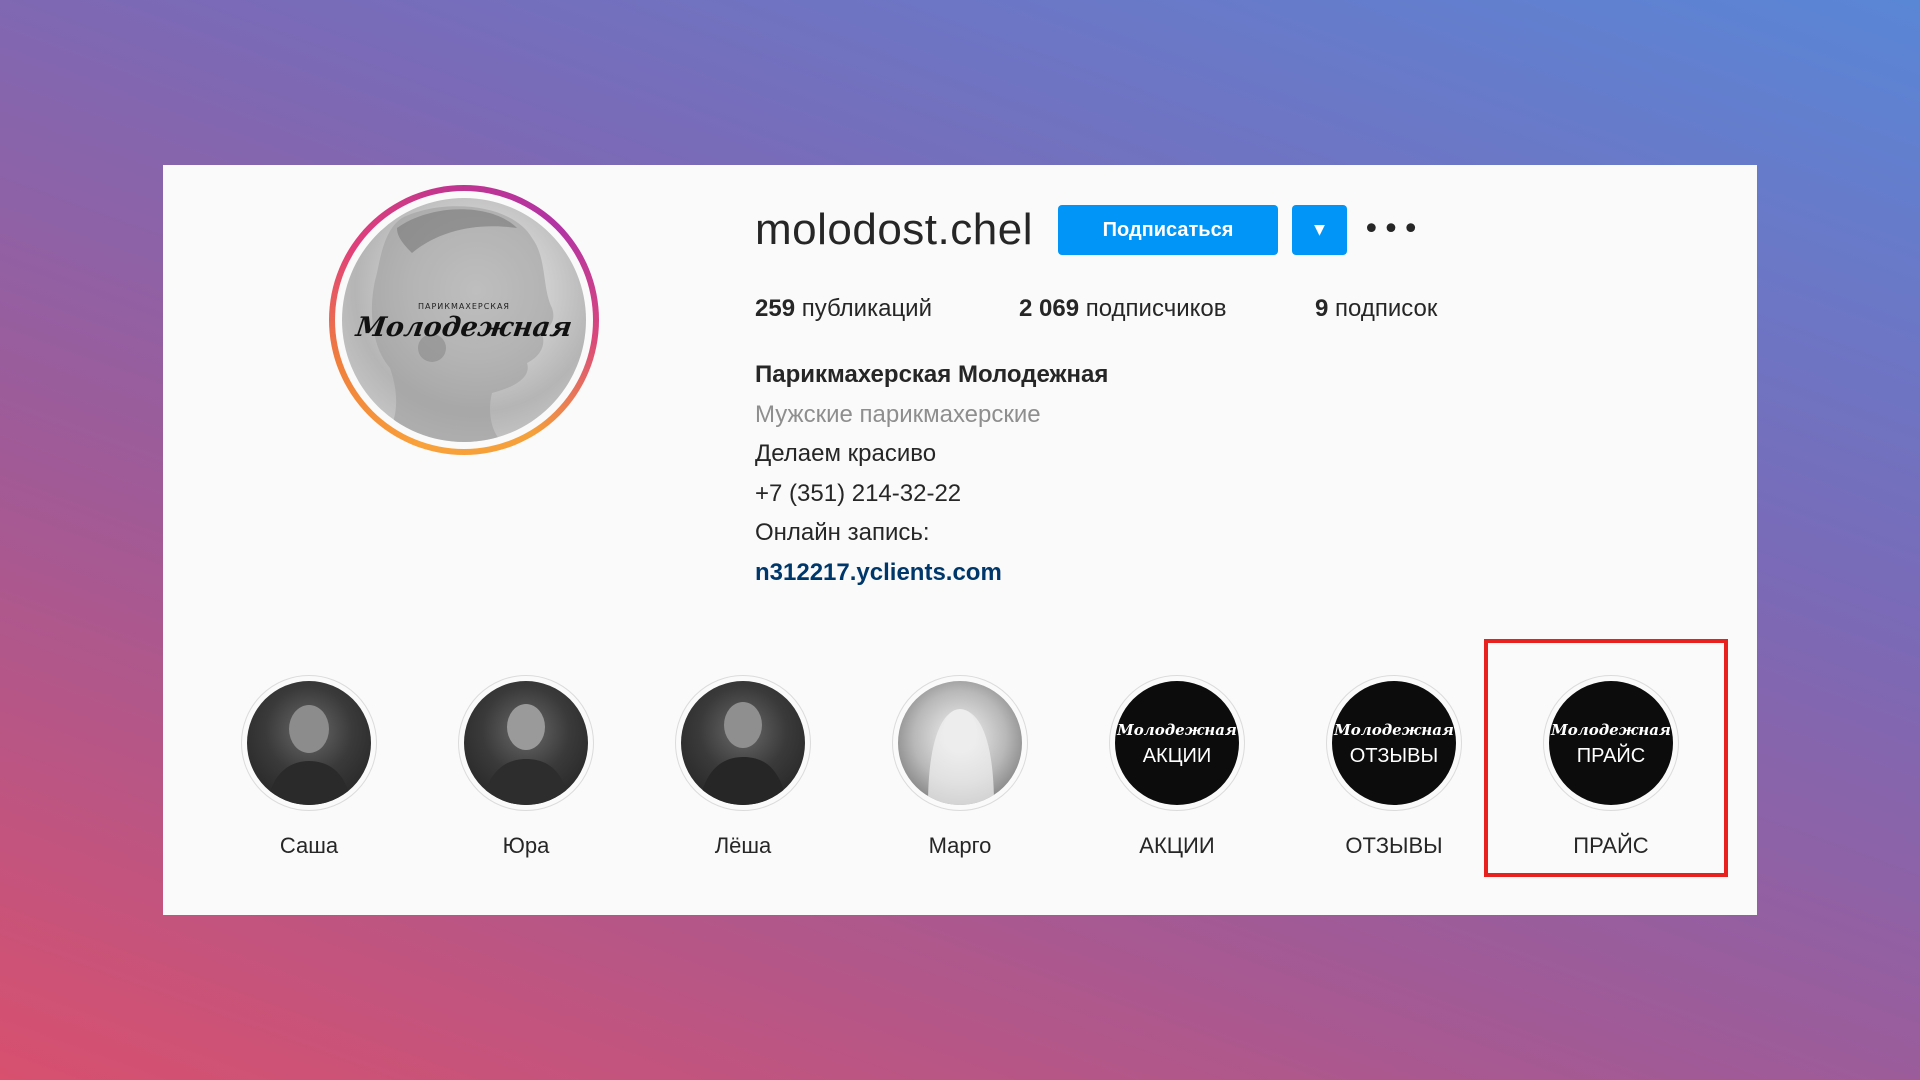 This screenshot has height=1080, width=1920. I want to click on following-label: подписок, so click(1386, 308).